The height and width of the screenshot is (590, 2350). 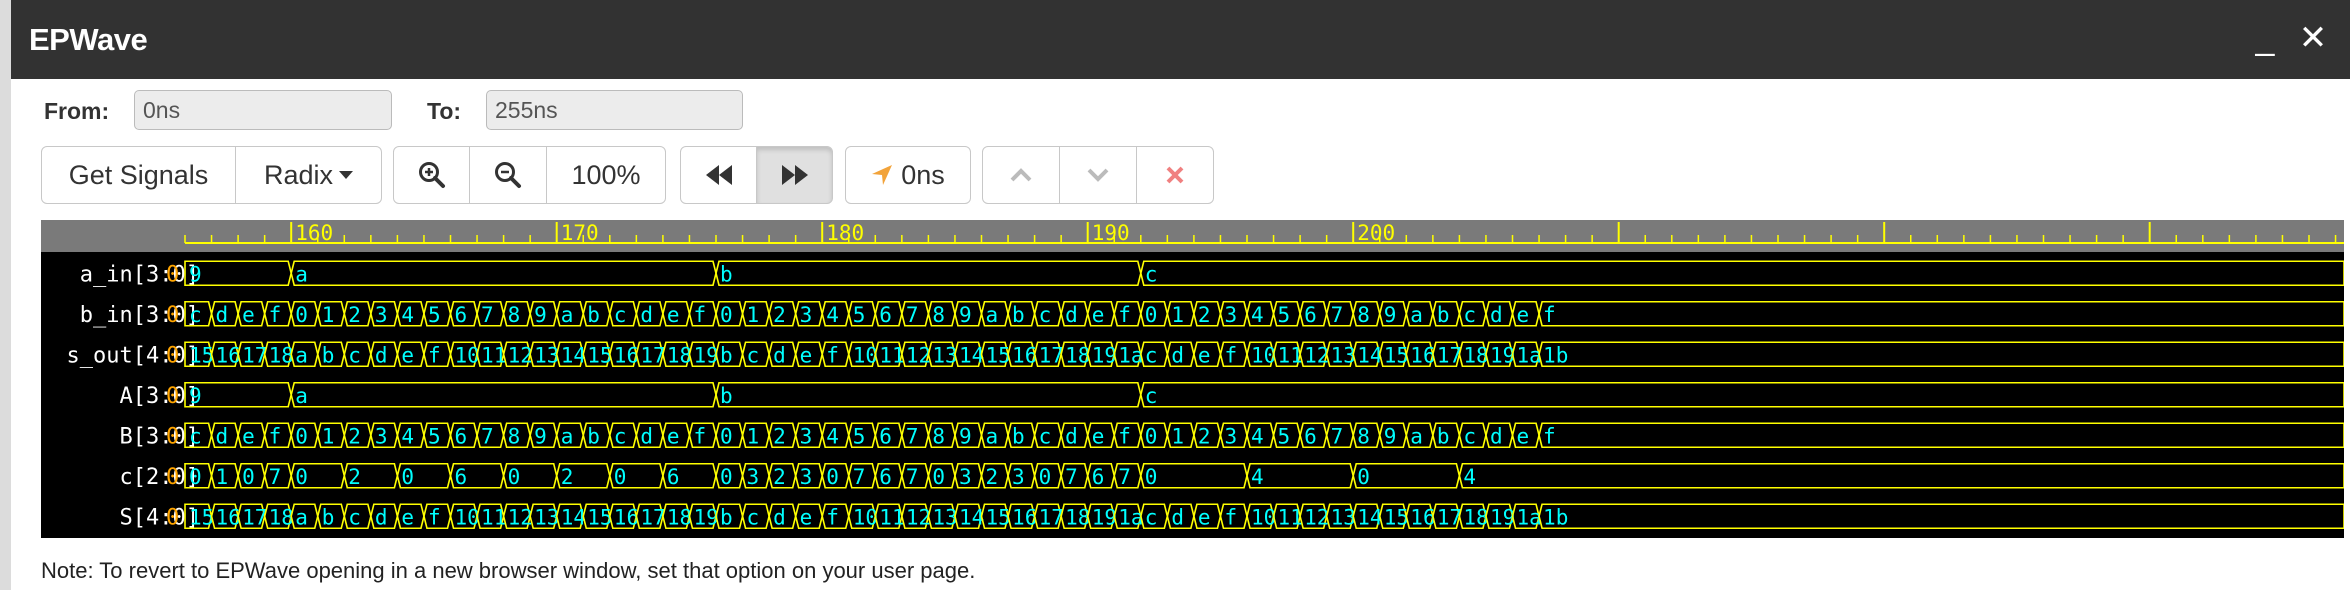 I want to click on signal-segment, so click(x=928, y=394).